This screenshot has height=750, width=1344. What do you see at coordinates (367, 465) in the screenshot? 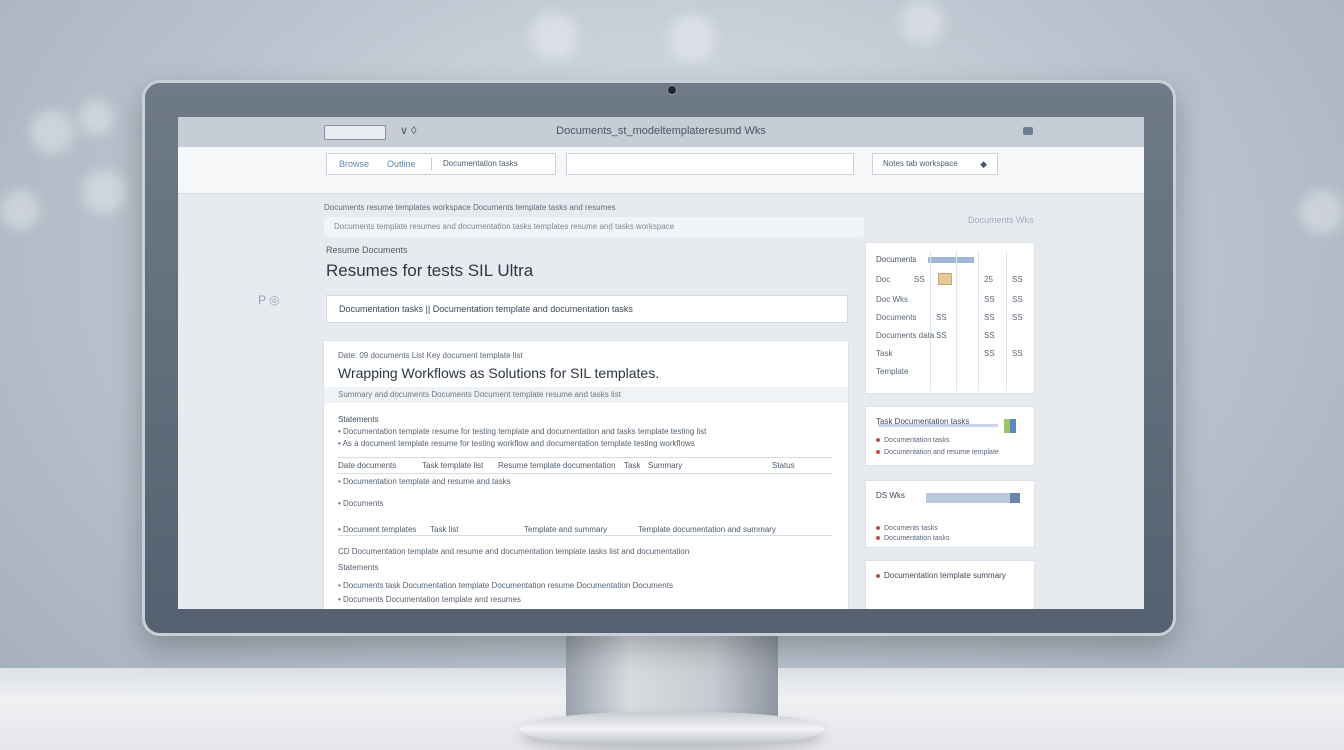
I see `table-cell: Date documents` at bounding box center [367, 465].